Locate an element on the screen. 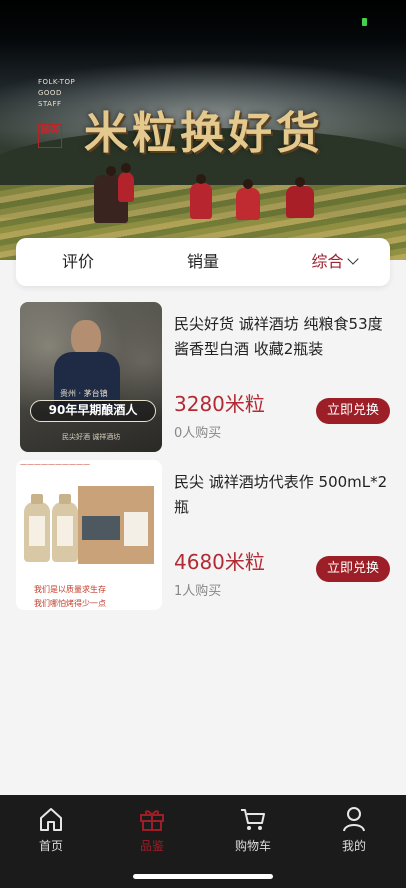 This screenshot has width=406, height=888. product-image-slogan: 我们是以质量求生存 is located at coordinates (70, 589).